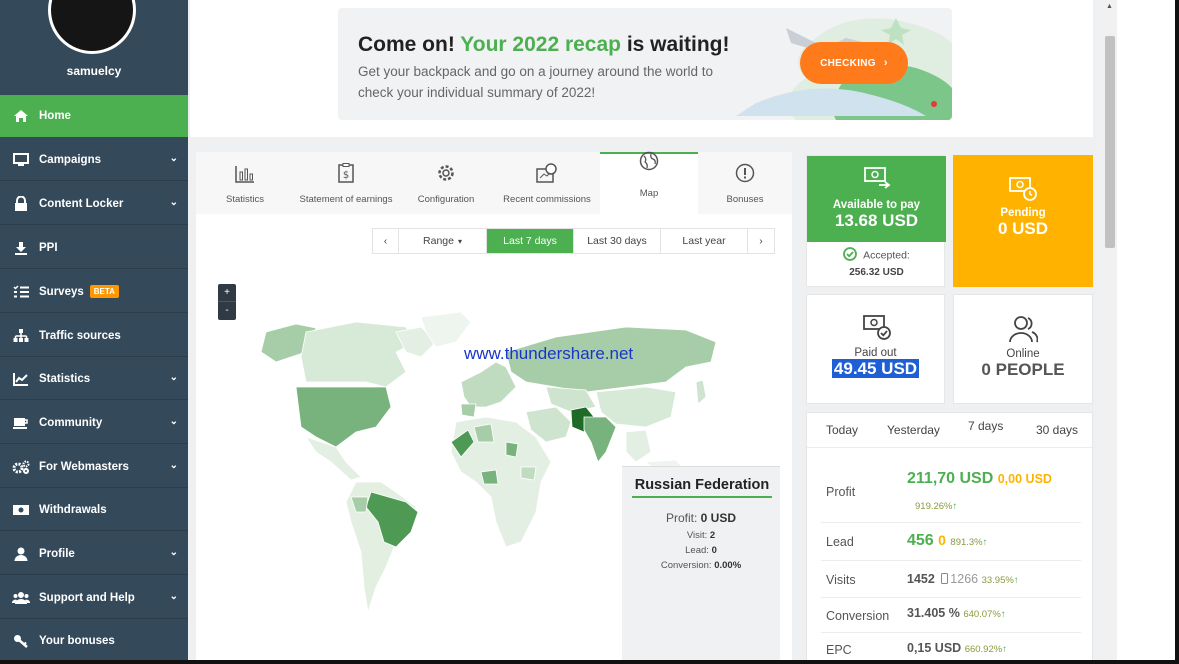 The height and width of the screenshot is (664, 1179). Describe the element at coordinates (951, 492) in the screenshot. I see `summary-row-profit: Profit 211,70 USD 0,00 USD 919.26%↑` at that location.